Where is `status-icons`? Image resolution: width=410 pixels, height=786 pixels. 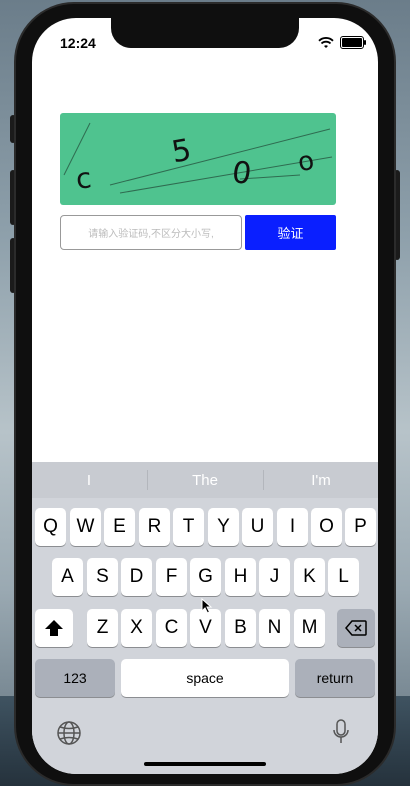
status-icons is located at coordinates (342, 42).